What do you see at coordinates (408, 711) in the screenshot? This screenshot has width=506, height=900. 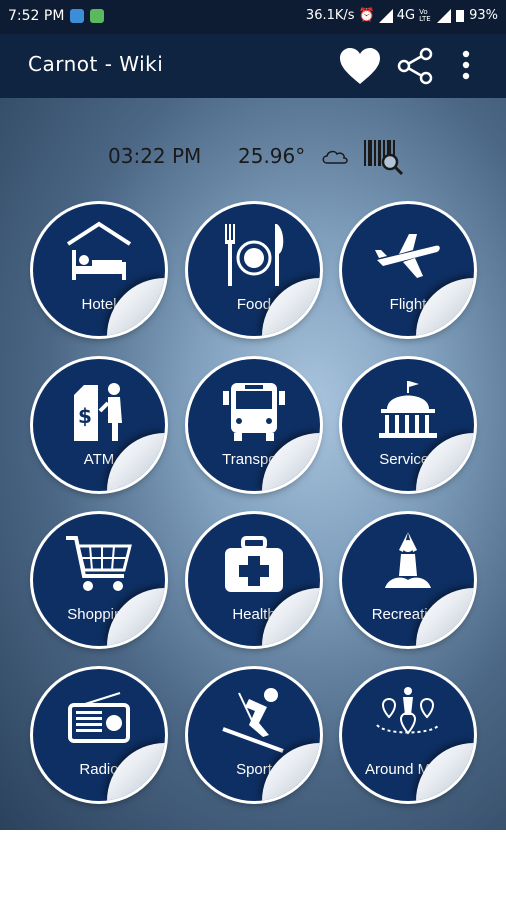 I see `location-pins-icon` at bounding box center [408, 711].